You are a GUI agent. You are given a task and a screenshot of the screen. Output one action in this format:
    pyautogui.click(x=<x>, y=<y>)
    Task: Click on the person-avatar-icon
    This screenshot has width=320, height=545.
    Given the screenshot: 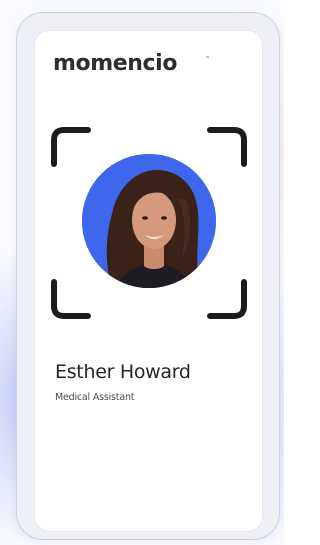 What is the action you would take?
    pyautogui.click(x=149, y=221)
    